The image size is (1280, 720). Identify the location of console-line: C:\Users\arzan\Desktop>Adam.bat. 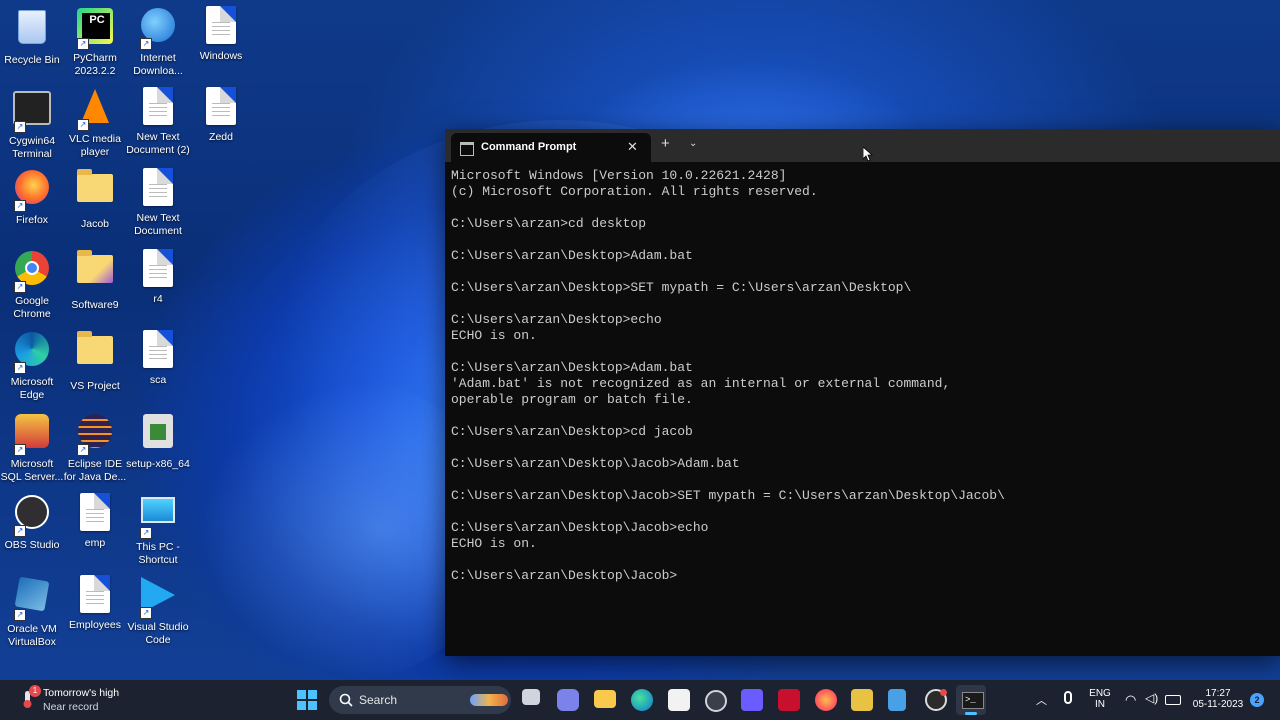
(572, 367).